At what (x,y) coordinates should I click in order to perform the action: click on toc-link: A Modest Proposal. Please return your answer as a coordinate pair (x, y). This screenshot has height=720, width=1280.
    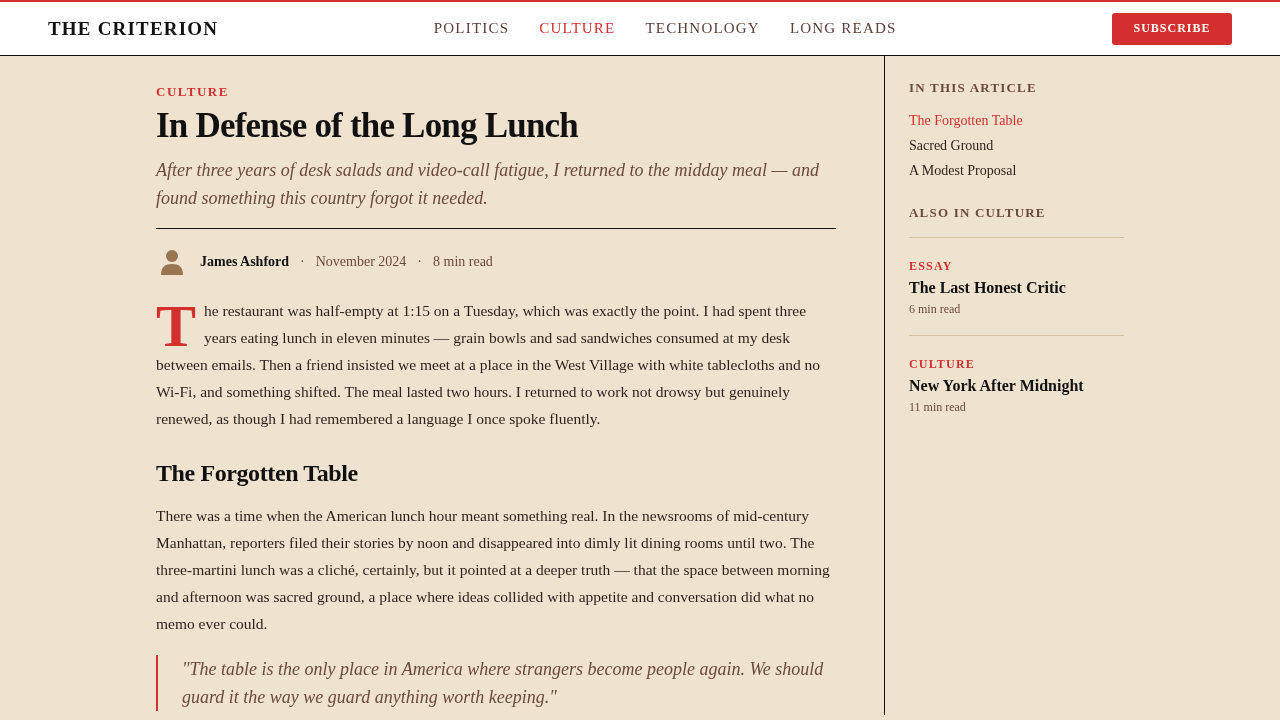
    Looking at the image, I should click on (963, 170).